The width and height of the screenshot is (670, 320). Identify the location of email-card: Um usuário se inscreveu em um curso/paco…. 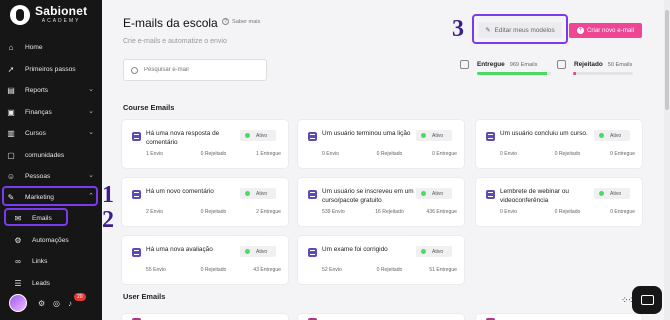
(381, 202).